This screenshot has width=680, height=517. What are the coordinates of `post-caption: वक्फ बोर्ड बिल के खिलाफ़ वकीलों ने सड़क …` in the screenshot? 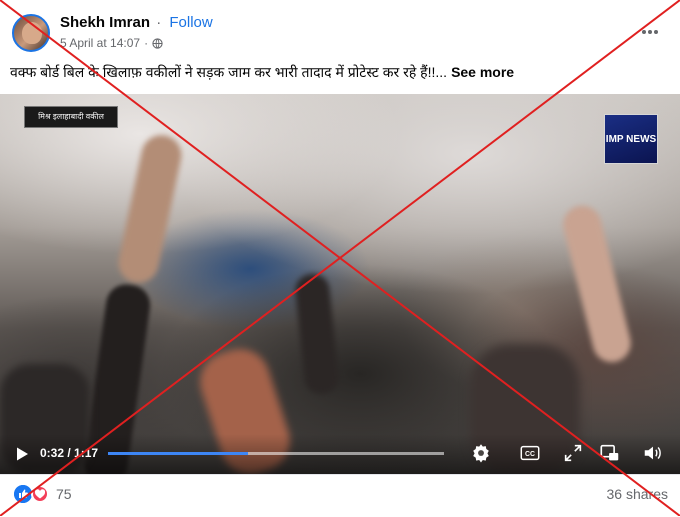 It's located at (262, 72).